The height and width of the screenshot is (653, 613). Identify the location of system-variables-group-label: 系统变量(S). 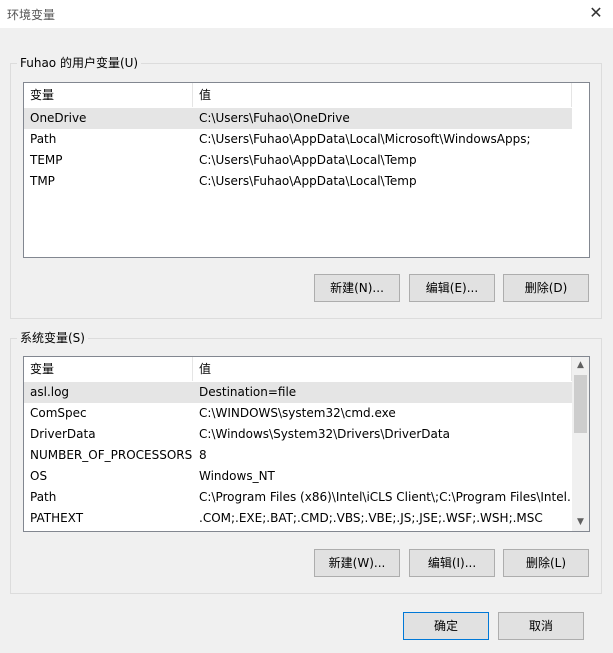
(52, 338).